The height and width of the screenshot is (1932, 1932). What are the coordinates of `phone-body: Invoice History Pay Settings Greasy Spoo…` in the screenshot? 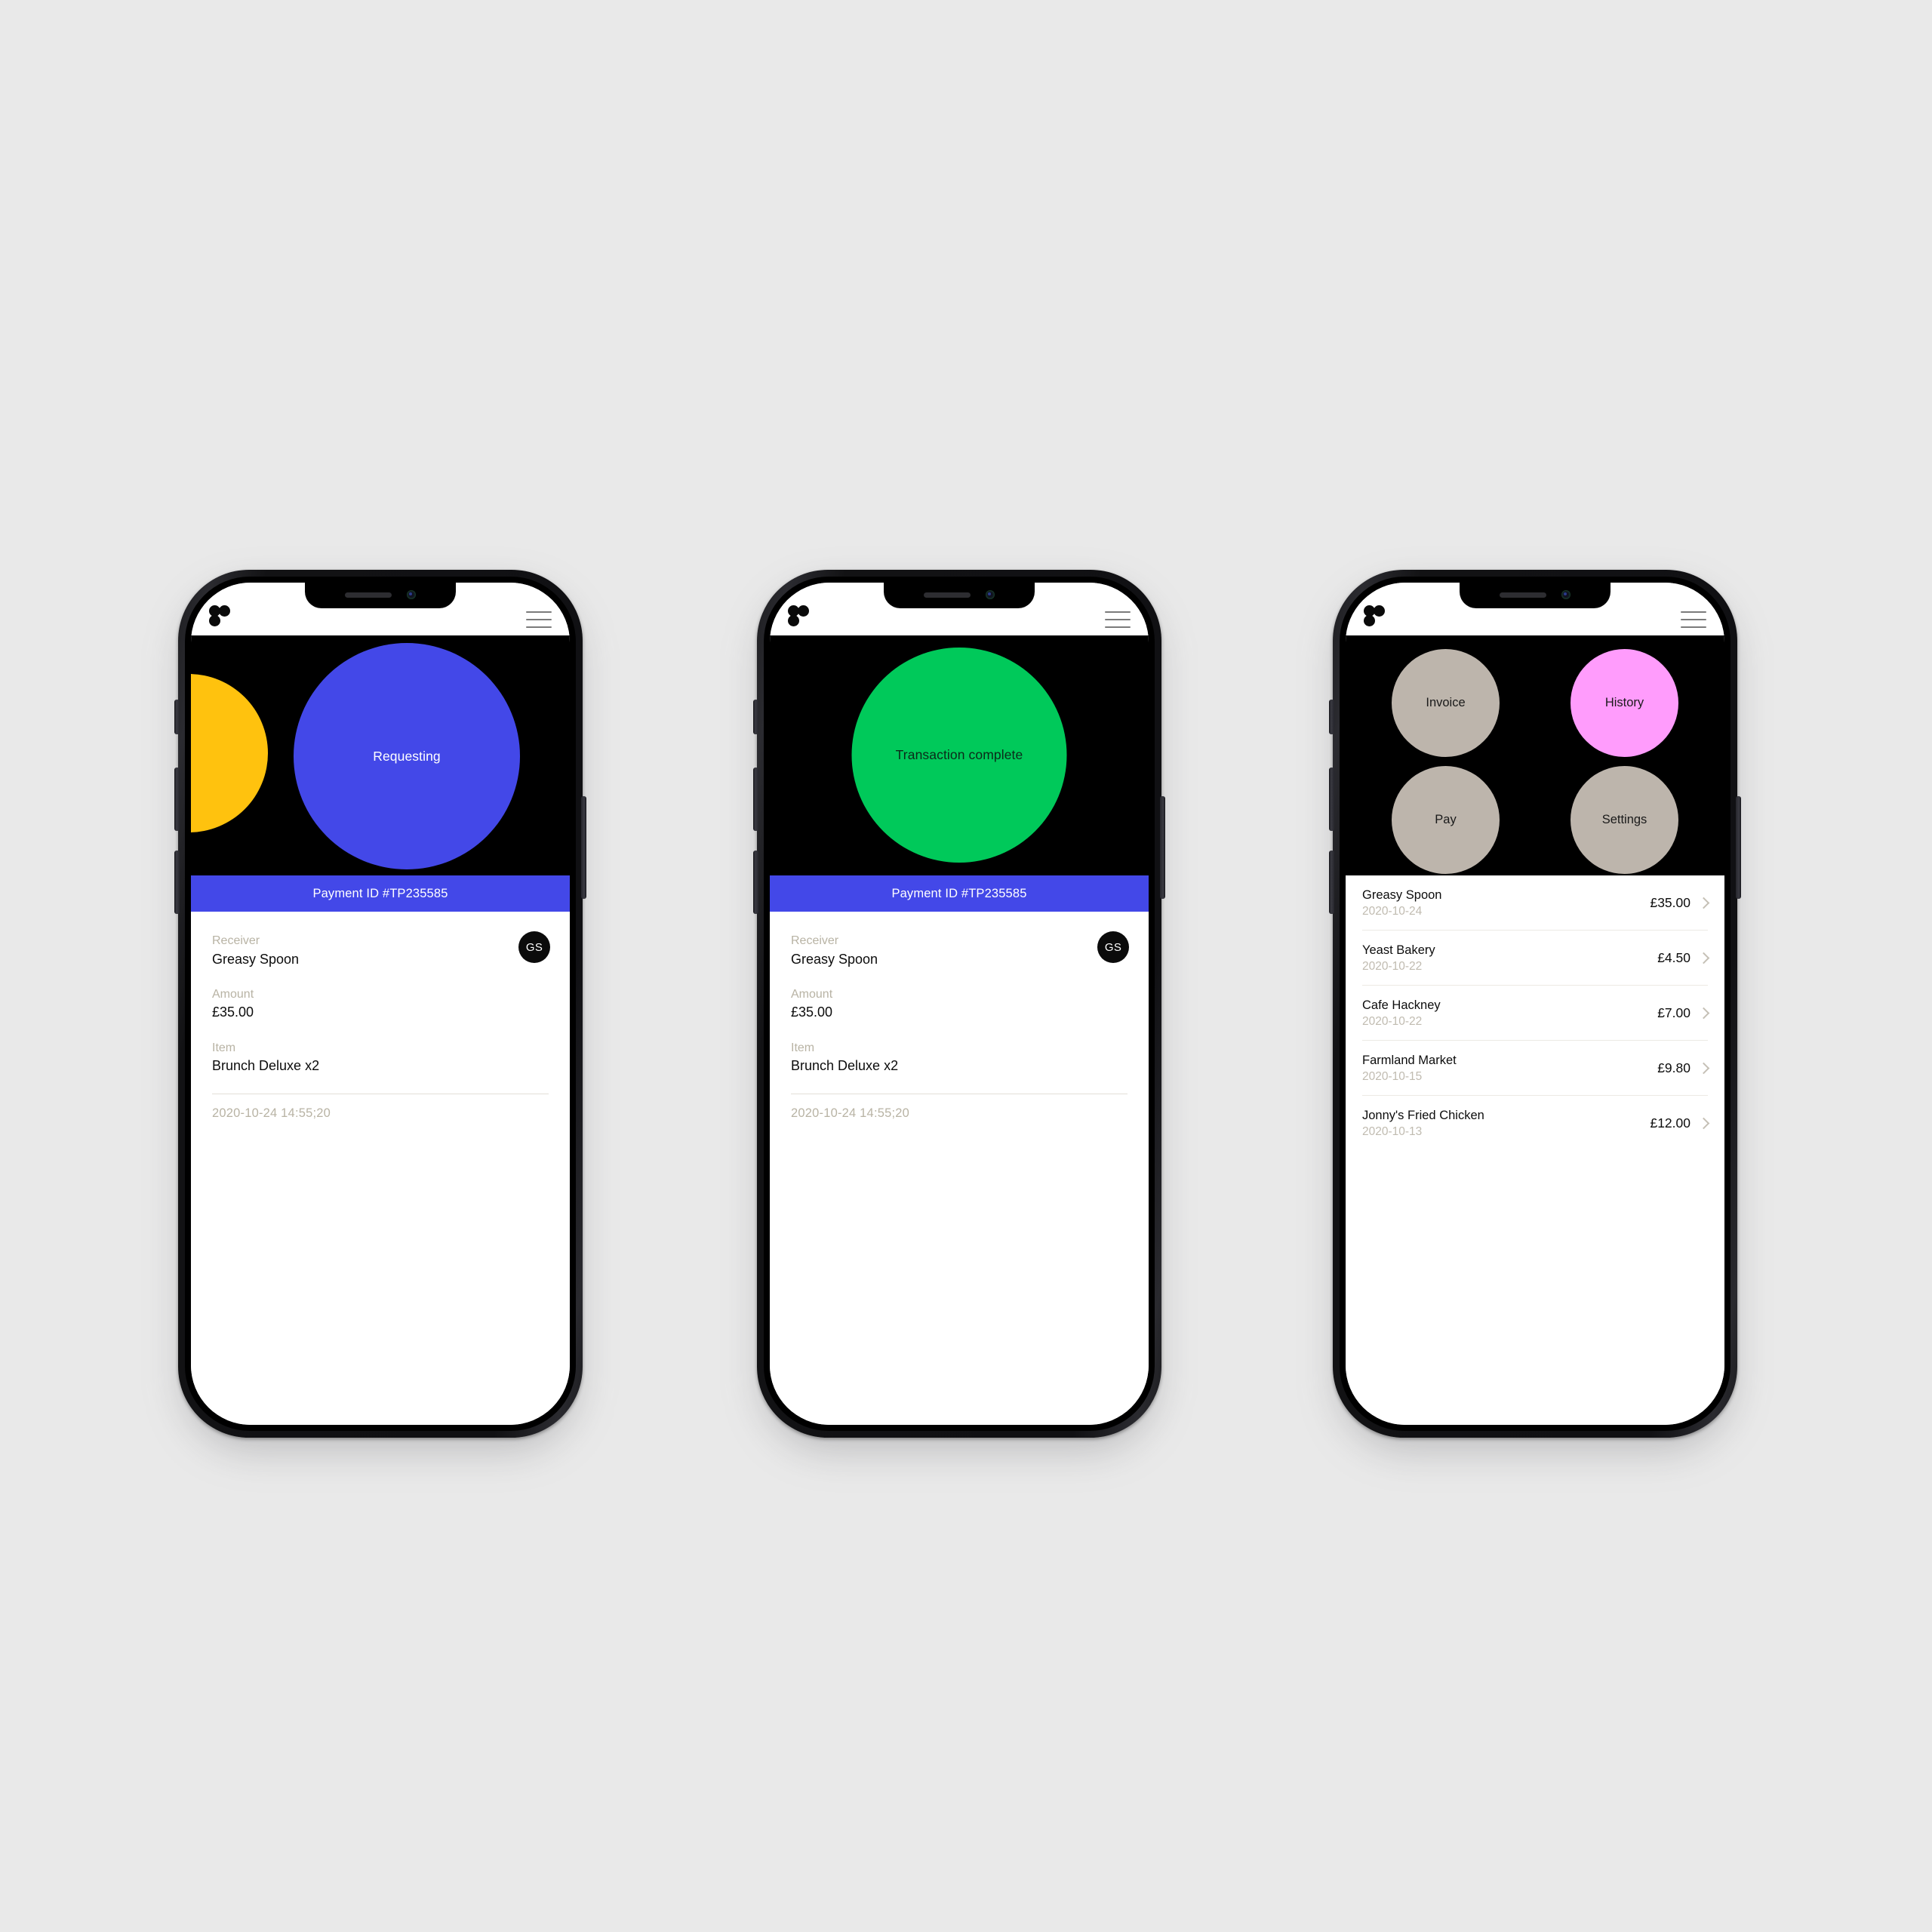 It's located at (1535, 1004).